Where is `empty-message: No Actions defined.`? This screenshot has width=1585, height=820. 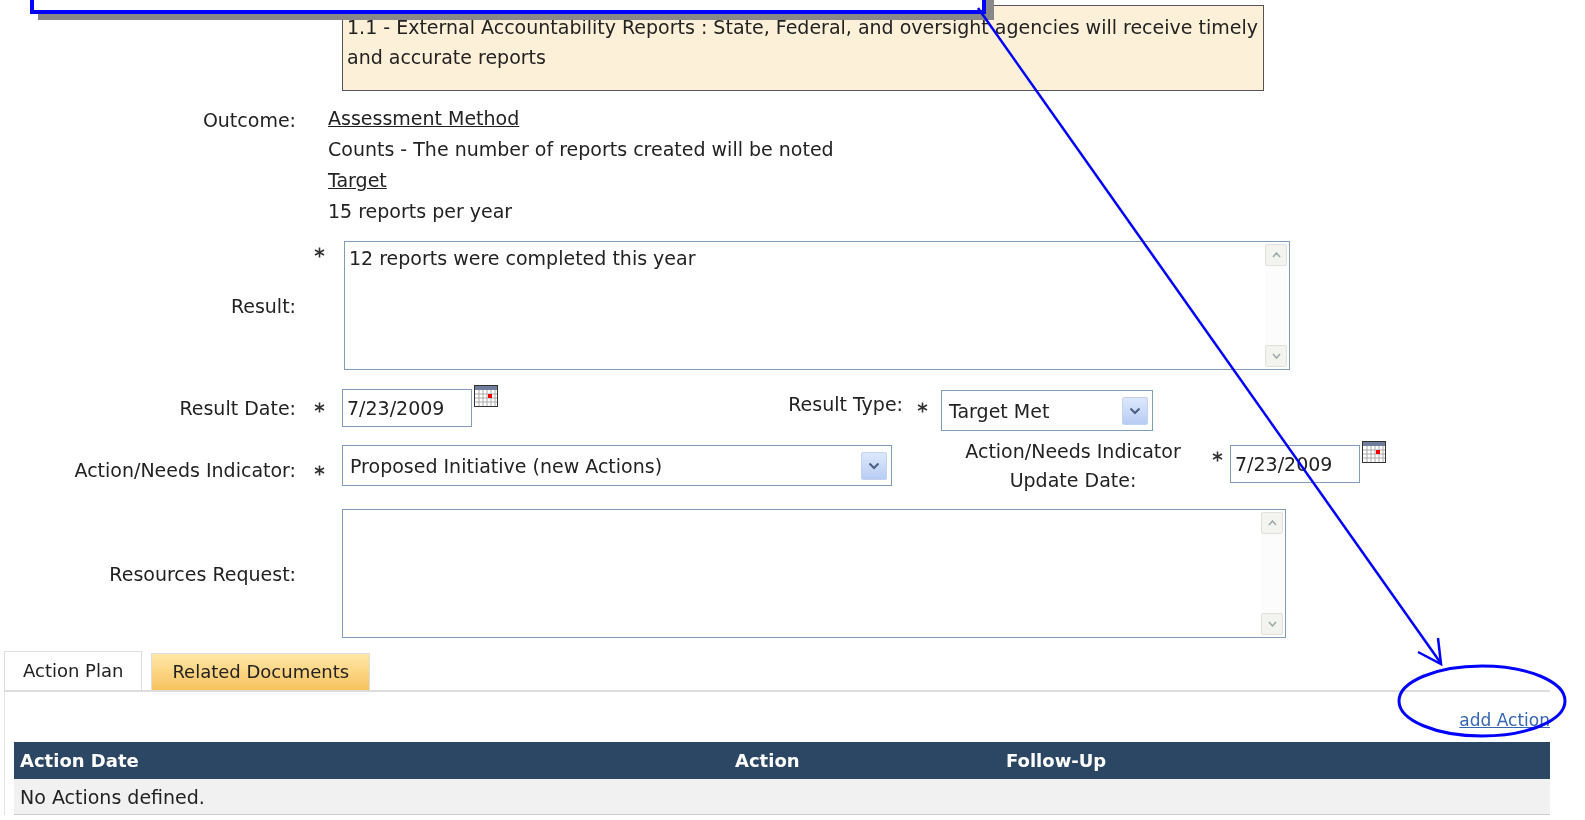
empty-message: No Actions defined. is located at coordinates (112, 796).